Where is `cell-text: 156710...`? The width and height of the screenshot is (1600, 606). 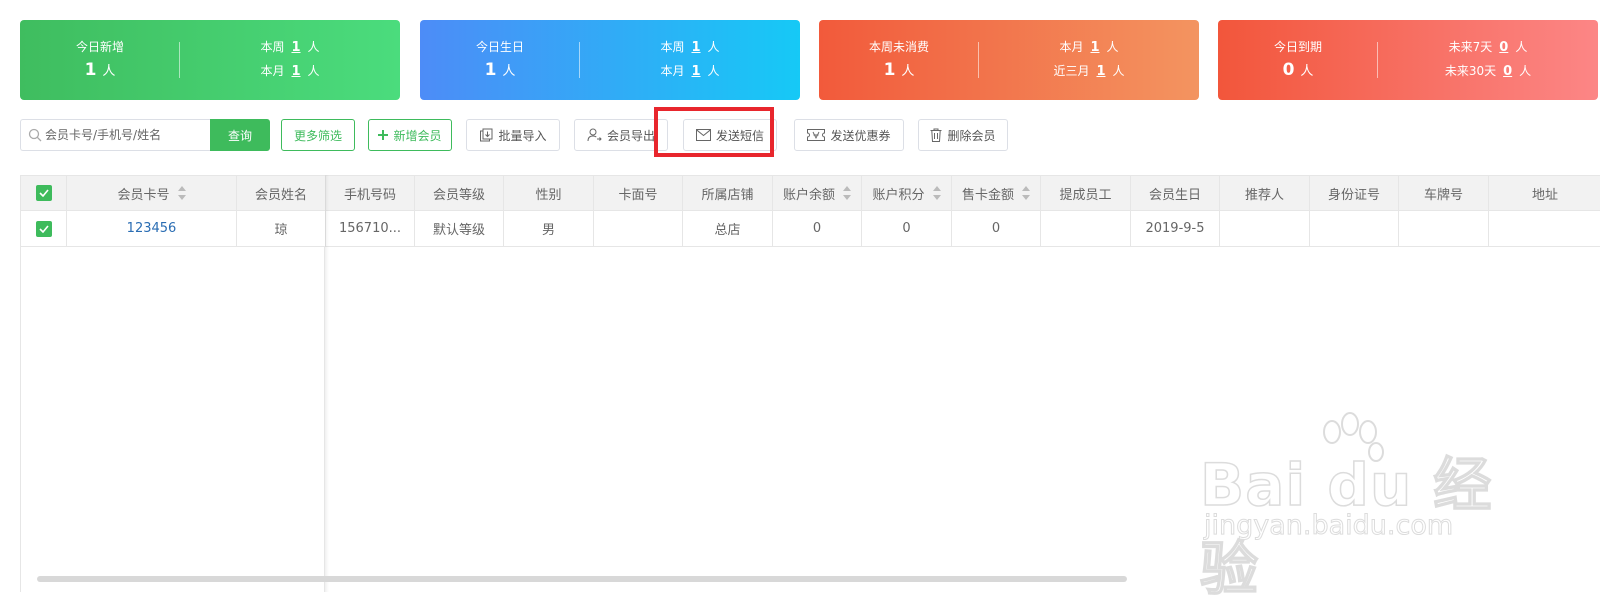
cell-text: 156710... is located at coordinates (370, 228).